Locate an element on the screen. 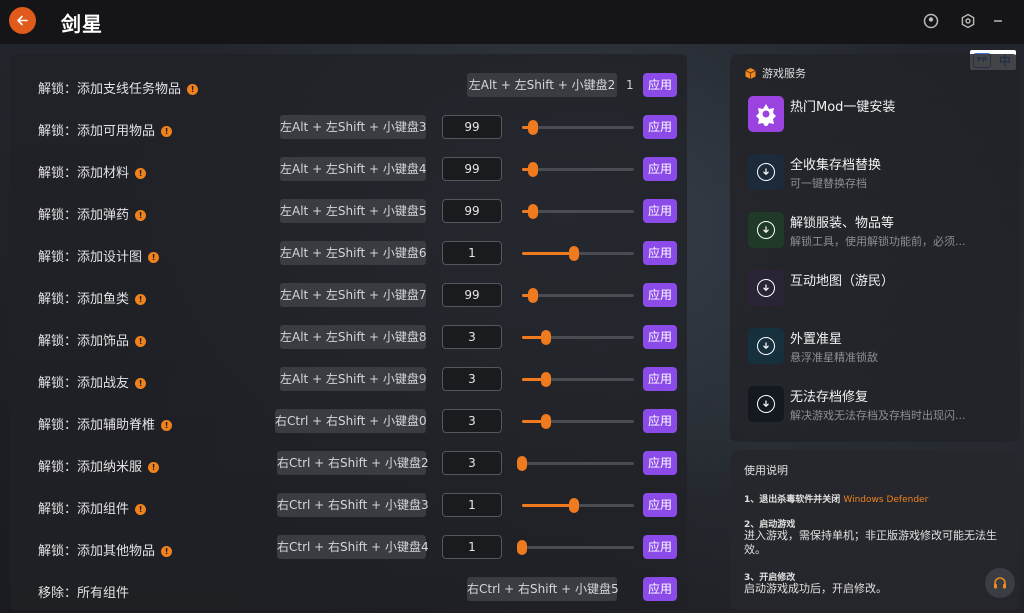 The height and width of the screenshot is (613, 1024). hotkey-button: 左Alt + 左Shift + 小键盘8 is located at coordinates (353, 337).